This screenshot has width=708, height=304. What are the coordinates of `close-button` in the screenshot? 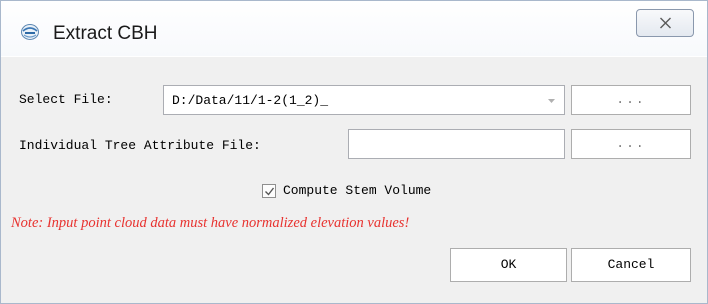 It's located at (665, 23).